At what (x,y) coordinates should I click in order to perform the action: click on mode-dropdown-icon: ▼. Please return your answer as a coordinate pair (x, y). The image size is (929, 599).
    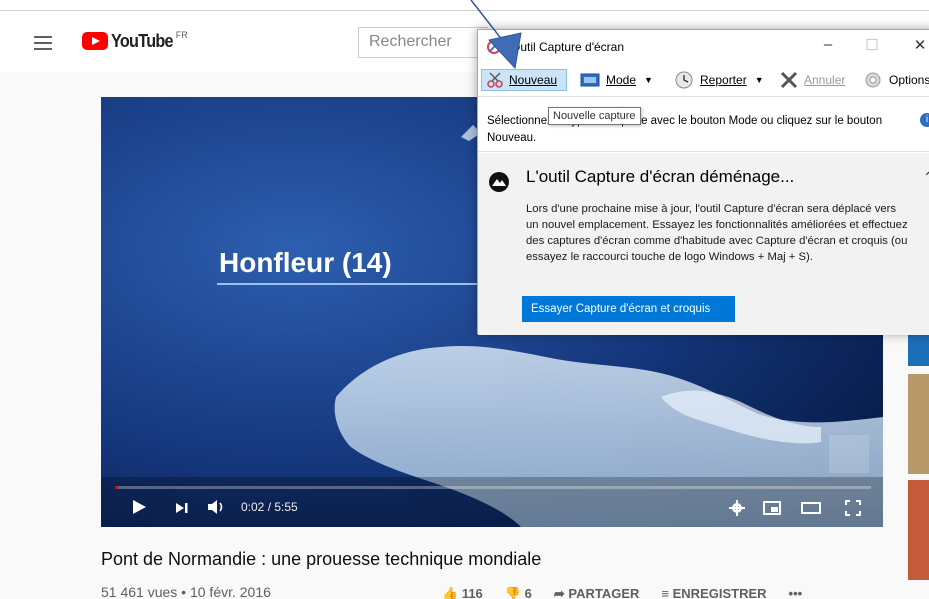
    Looking at the image, I should click on (648, 80).